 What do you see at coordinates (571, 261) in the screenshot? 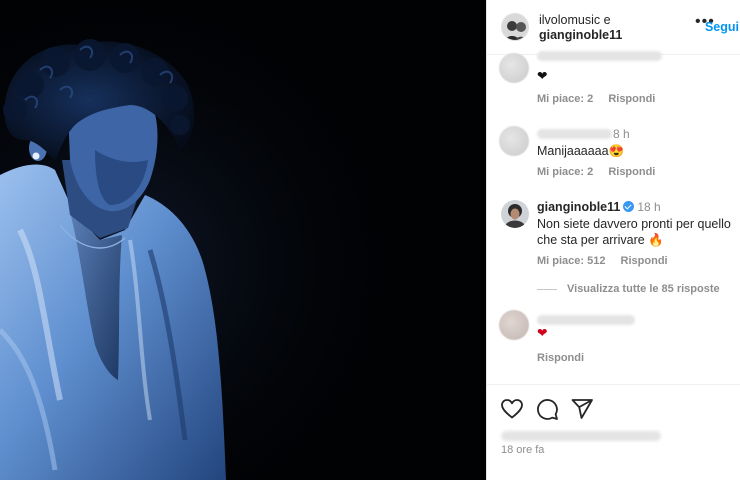
I see `comment-likes: Mi piace: 512` at bounding box center [571, 261].